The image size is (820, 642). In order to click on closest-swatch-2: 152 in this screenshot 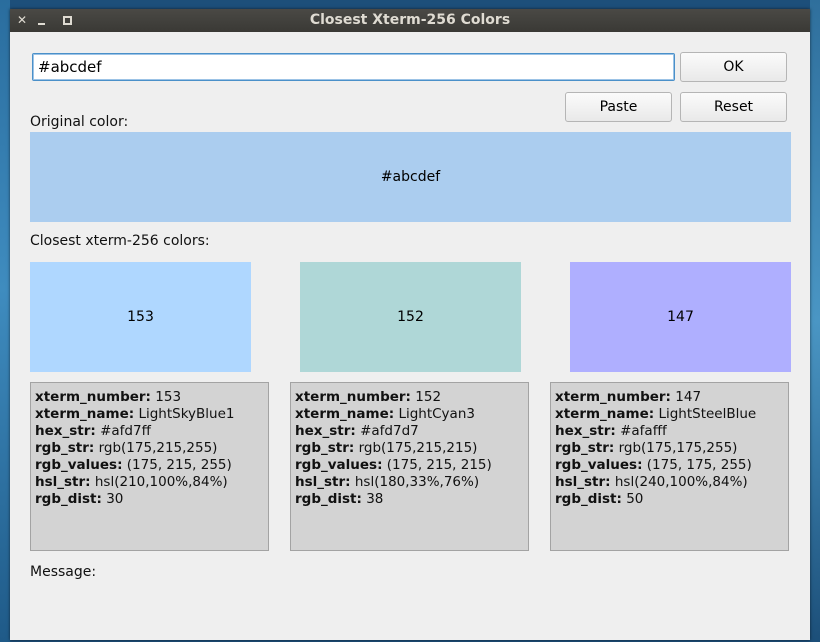, I will do `click(410, 317)`.